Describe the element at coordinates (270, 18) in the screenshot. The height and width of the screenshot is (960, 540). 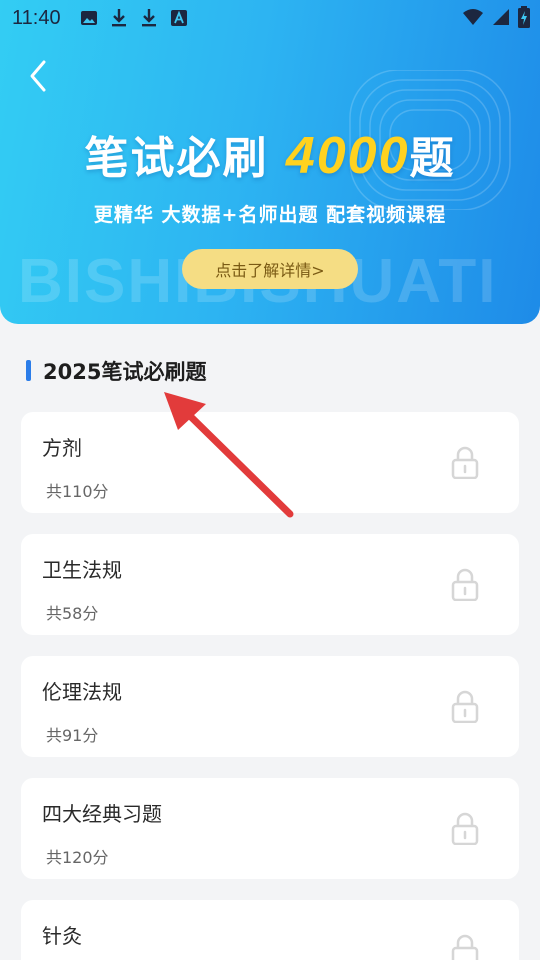
I see `status-bar: 11:40` at that location.